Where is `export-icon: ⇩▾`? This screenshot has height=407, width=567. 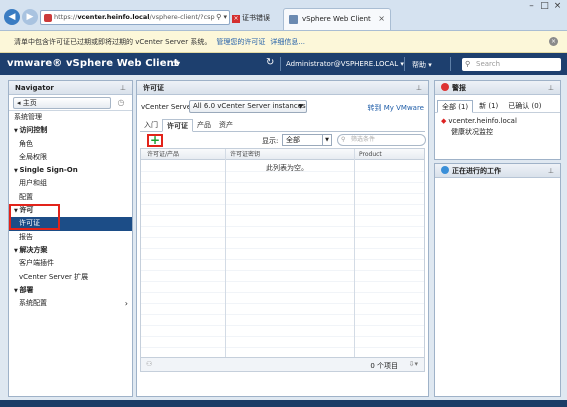
export-icon: ⇩▾ is located at coordinates (413, 364).